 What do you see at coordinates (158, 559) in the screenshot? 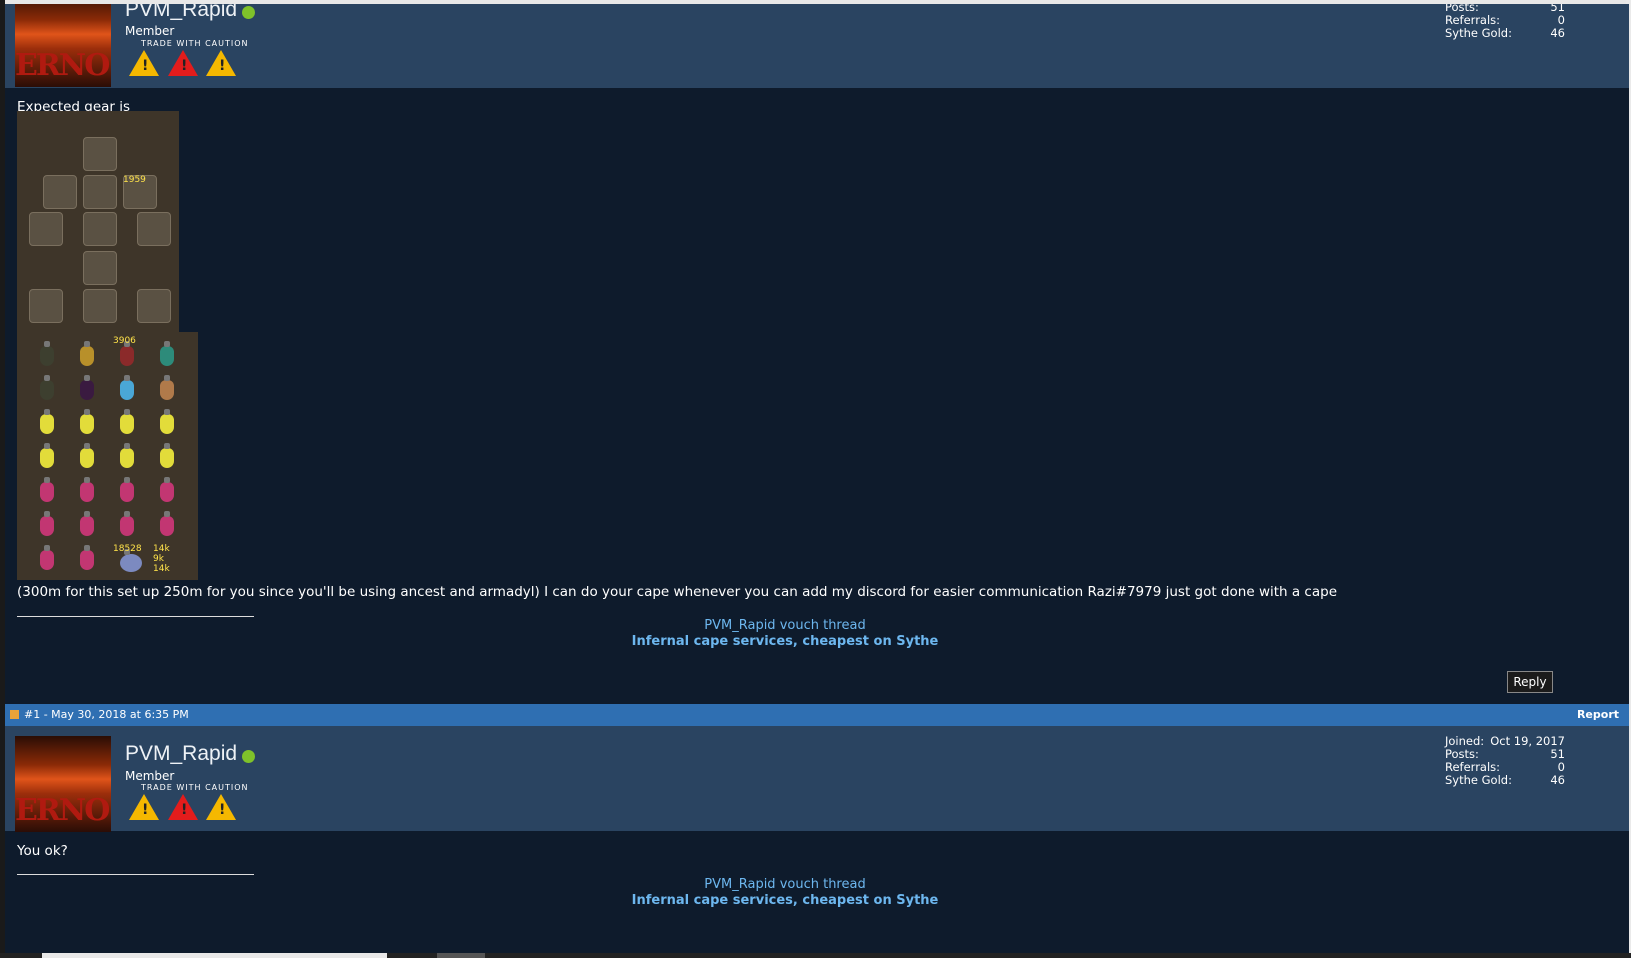
I see `coins-count-2: 9k` at bounding box center [158, 559].